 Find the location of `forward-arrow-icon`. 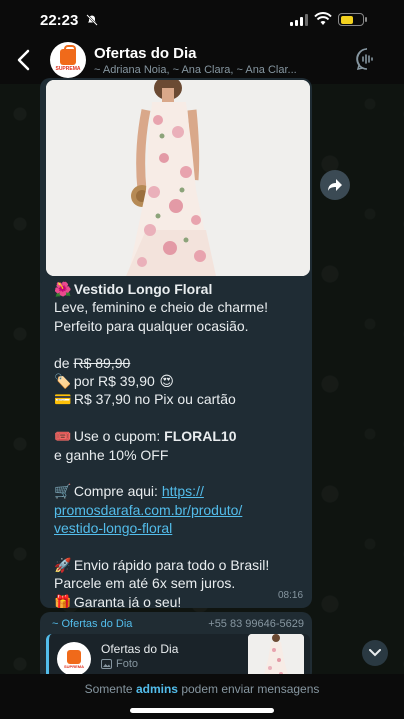

forward-arrow-icon is located at coordinates (335, 185).